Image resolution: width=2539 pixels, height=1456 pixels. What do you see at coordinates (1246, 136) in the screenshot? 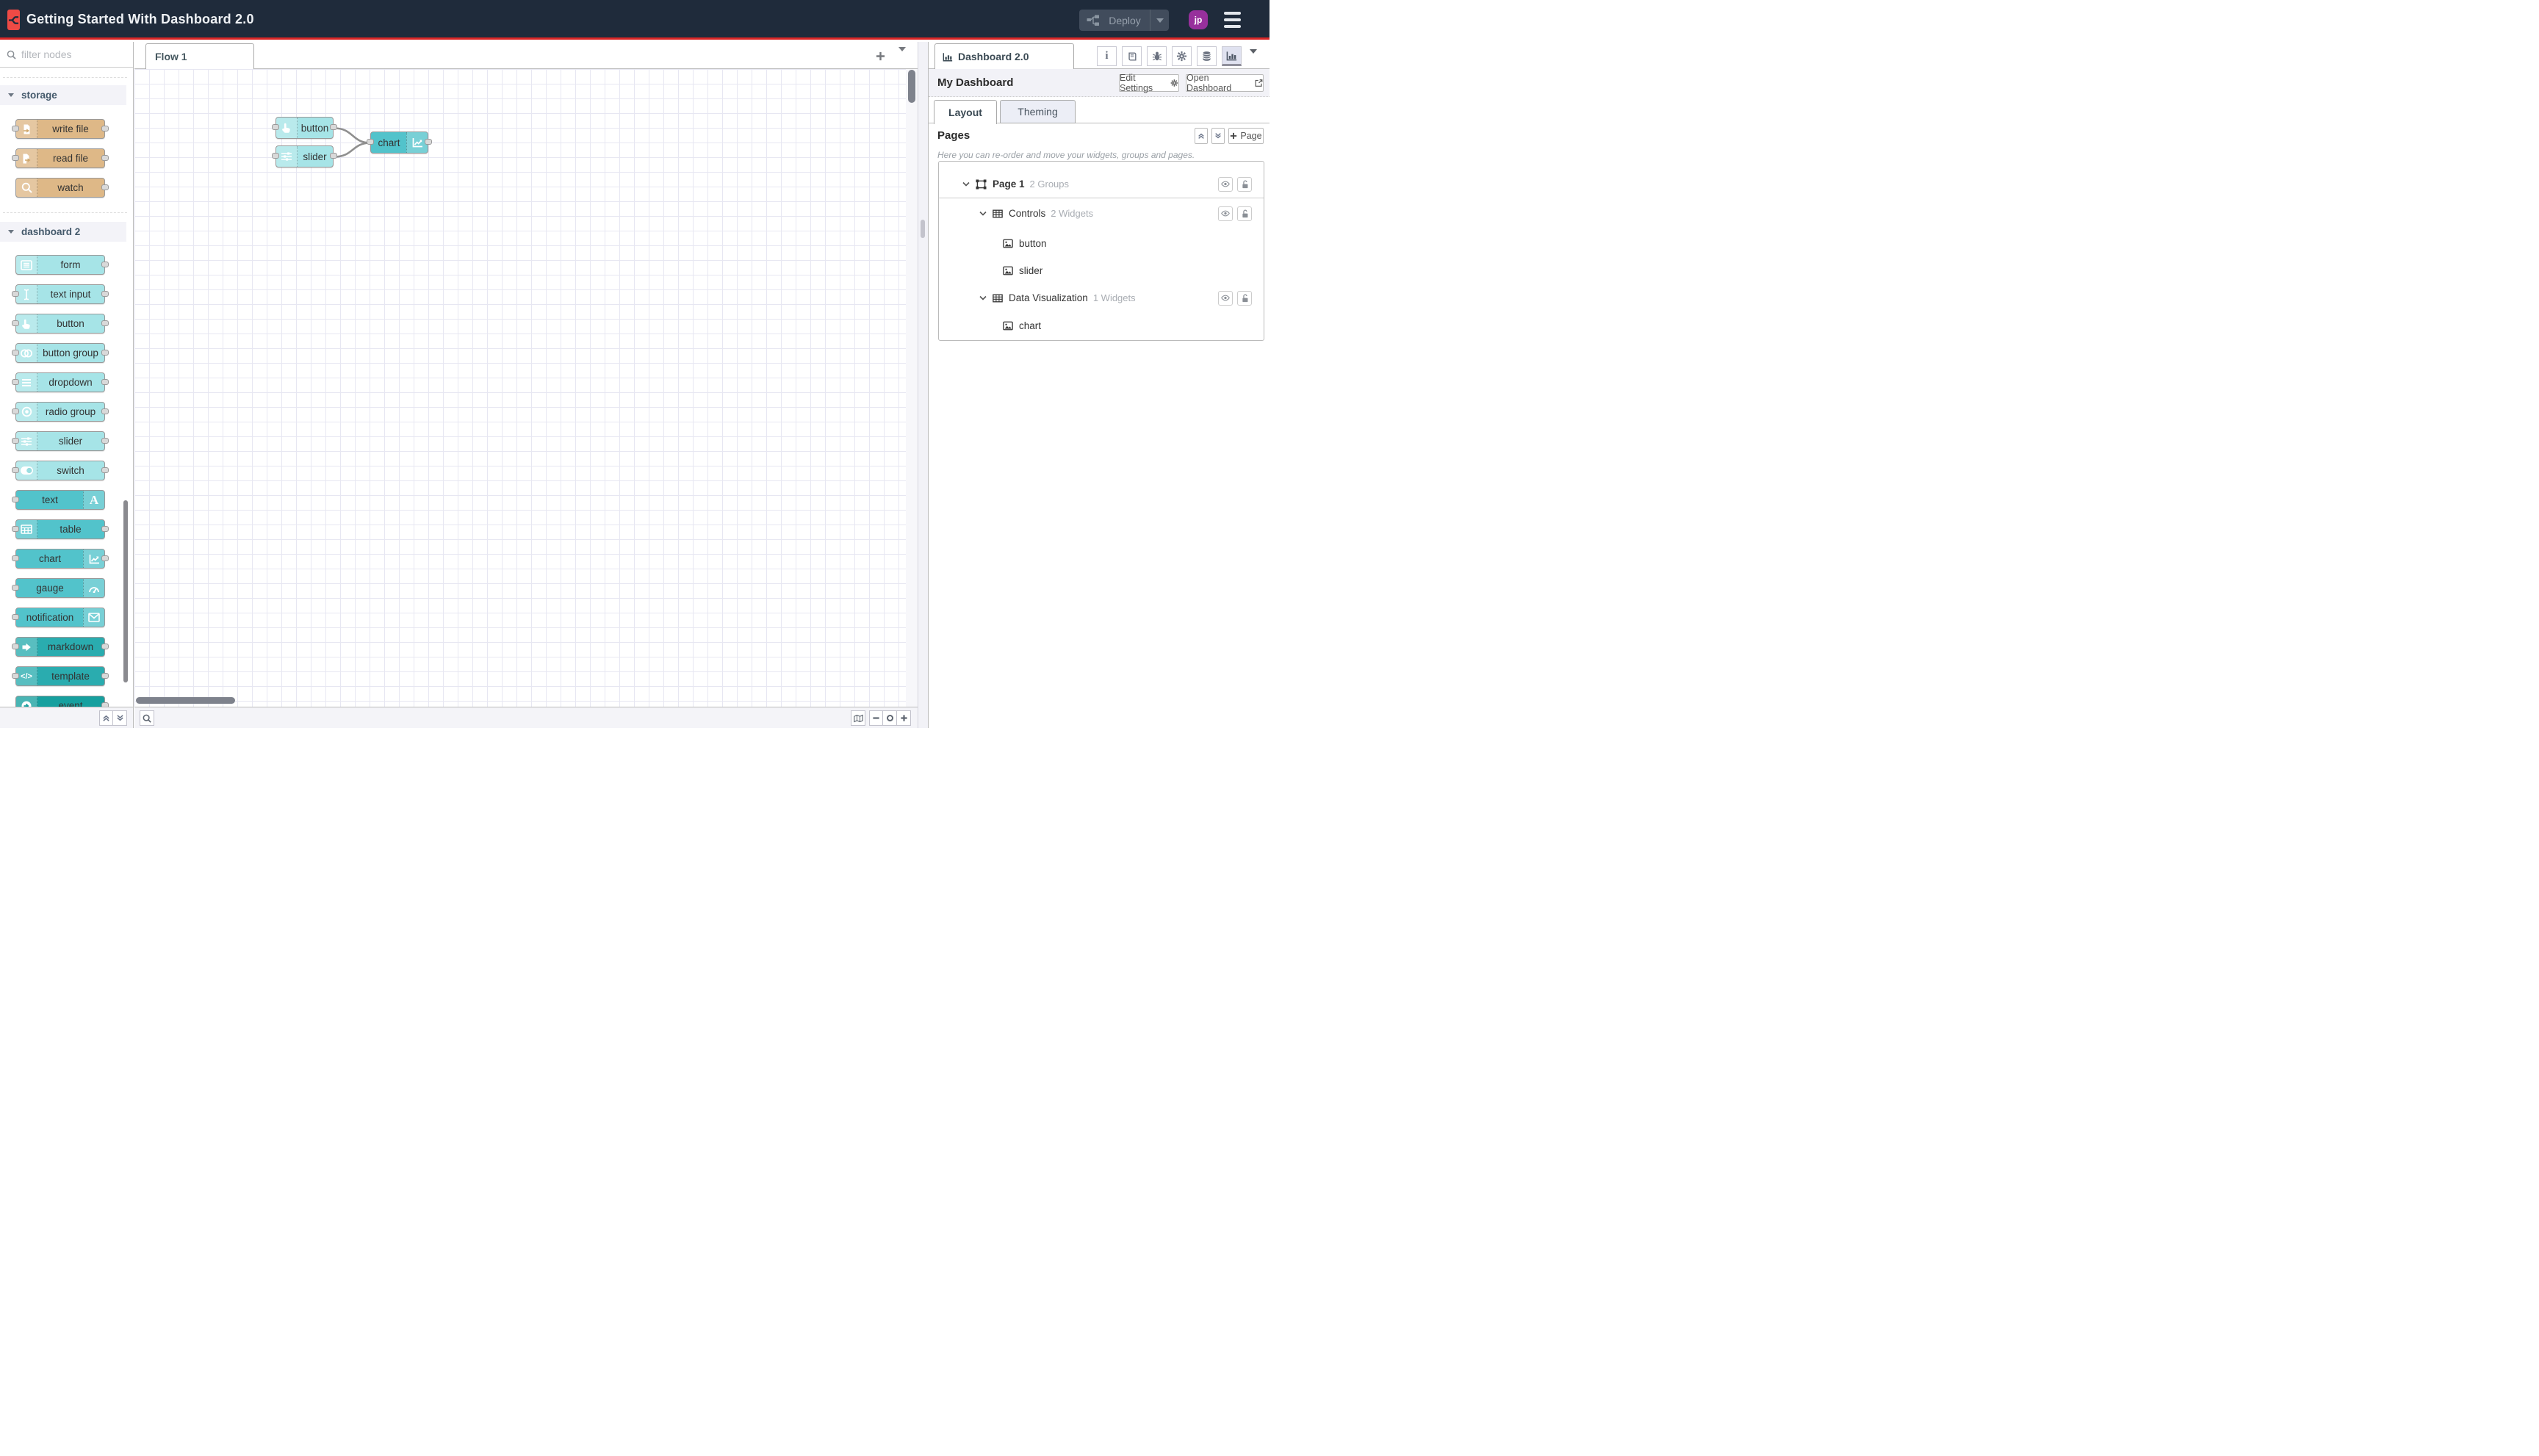
I see `add-page-button: Page` at bounding box center [1246, 136].